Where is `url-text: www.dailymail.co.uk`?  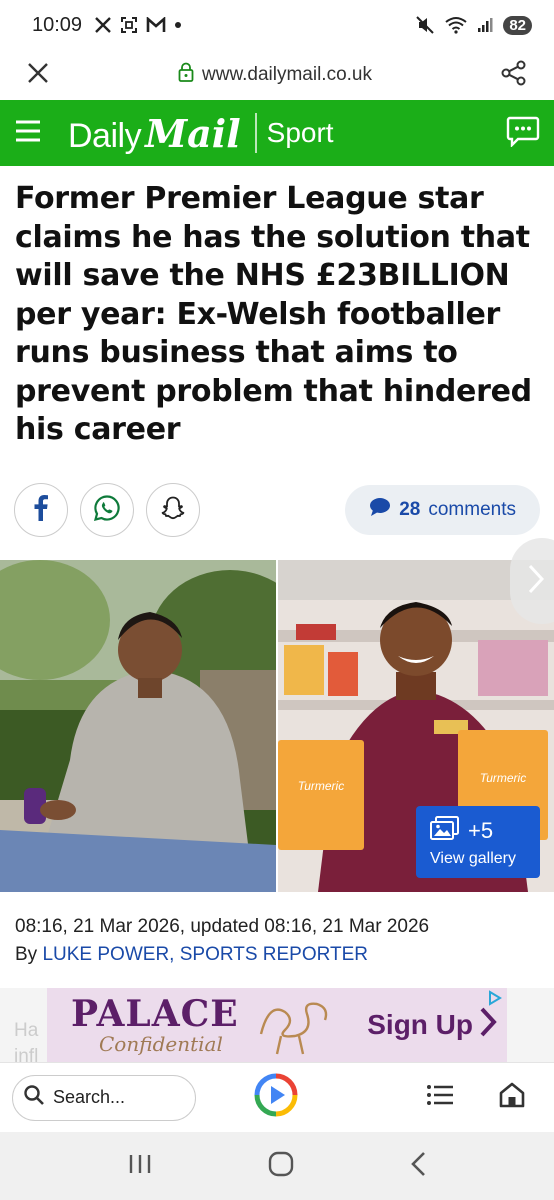
url-text: www.dailymail.co.uk is located at coordinates (287, 74).